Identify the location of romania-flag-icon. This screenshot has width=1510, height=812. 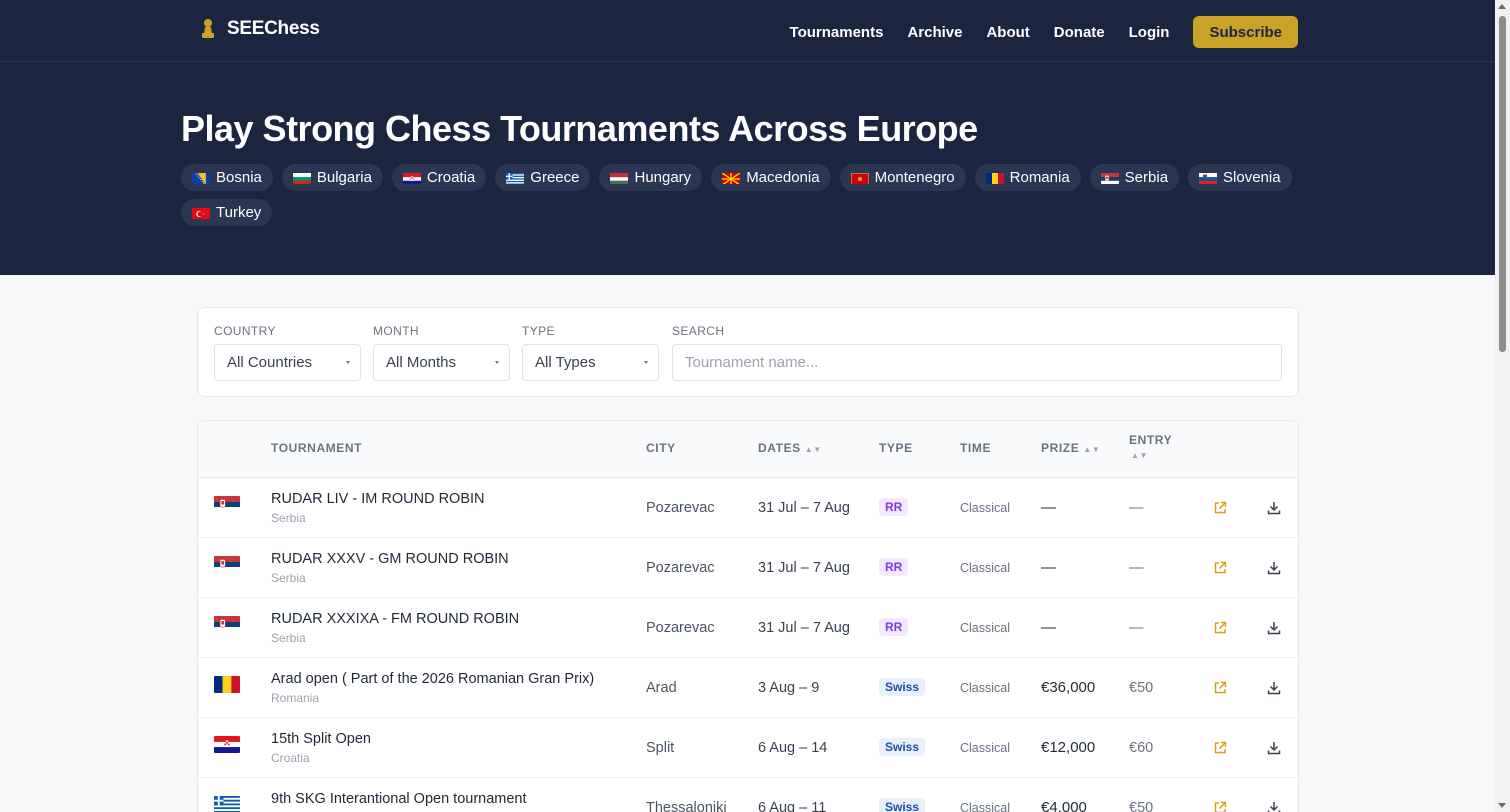
(227, 684).